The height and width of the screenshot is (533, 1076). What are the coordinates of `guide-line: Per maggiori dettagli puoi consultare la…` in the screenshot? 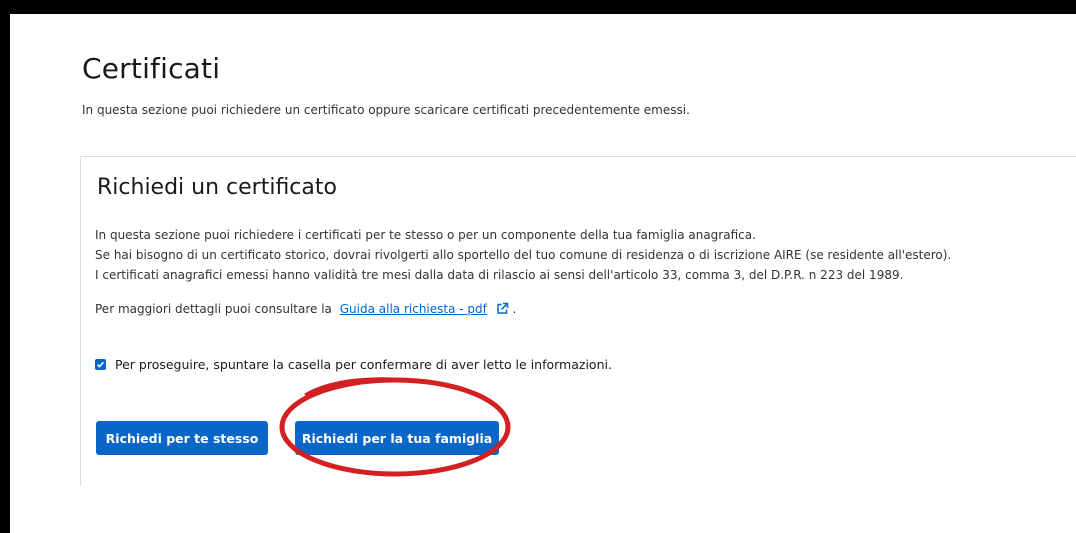 It's located at (305, 310).